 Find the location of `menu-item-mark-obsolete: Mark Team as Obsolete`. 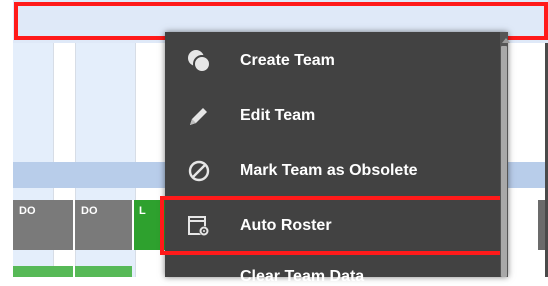

menu-item-mark-obsolete: Mark Team as Obsolete is located at coordinates (332, 171).